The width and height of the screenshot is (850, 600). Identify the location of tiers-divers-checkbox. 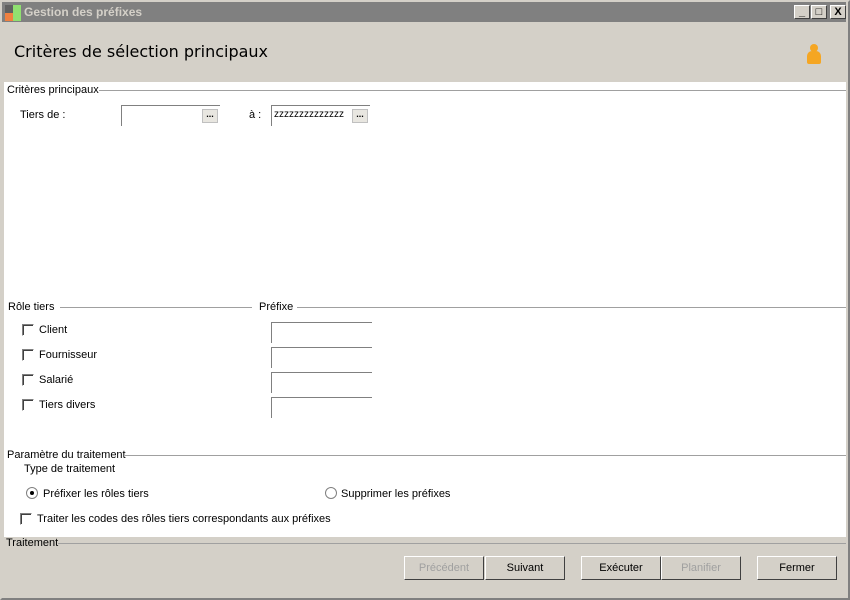
(28, 405).